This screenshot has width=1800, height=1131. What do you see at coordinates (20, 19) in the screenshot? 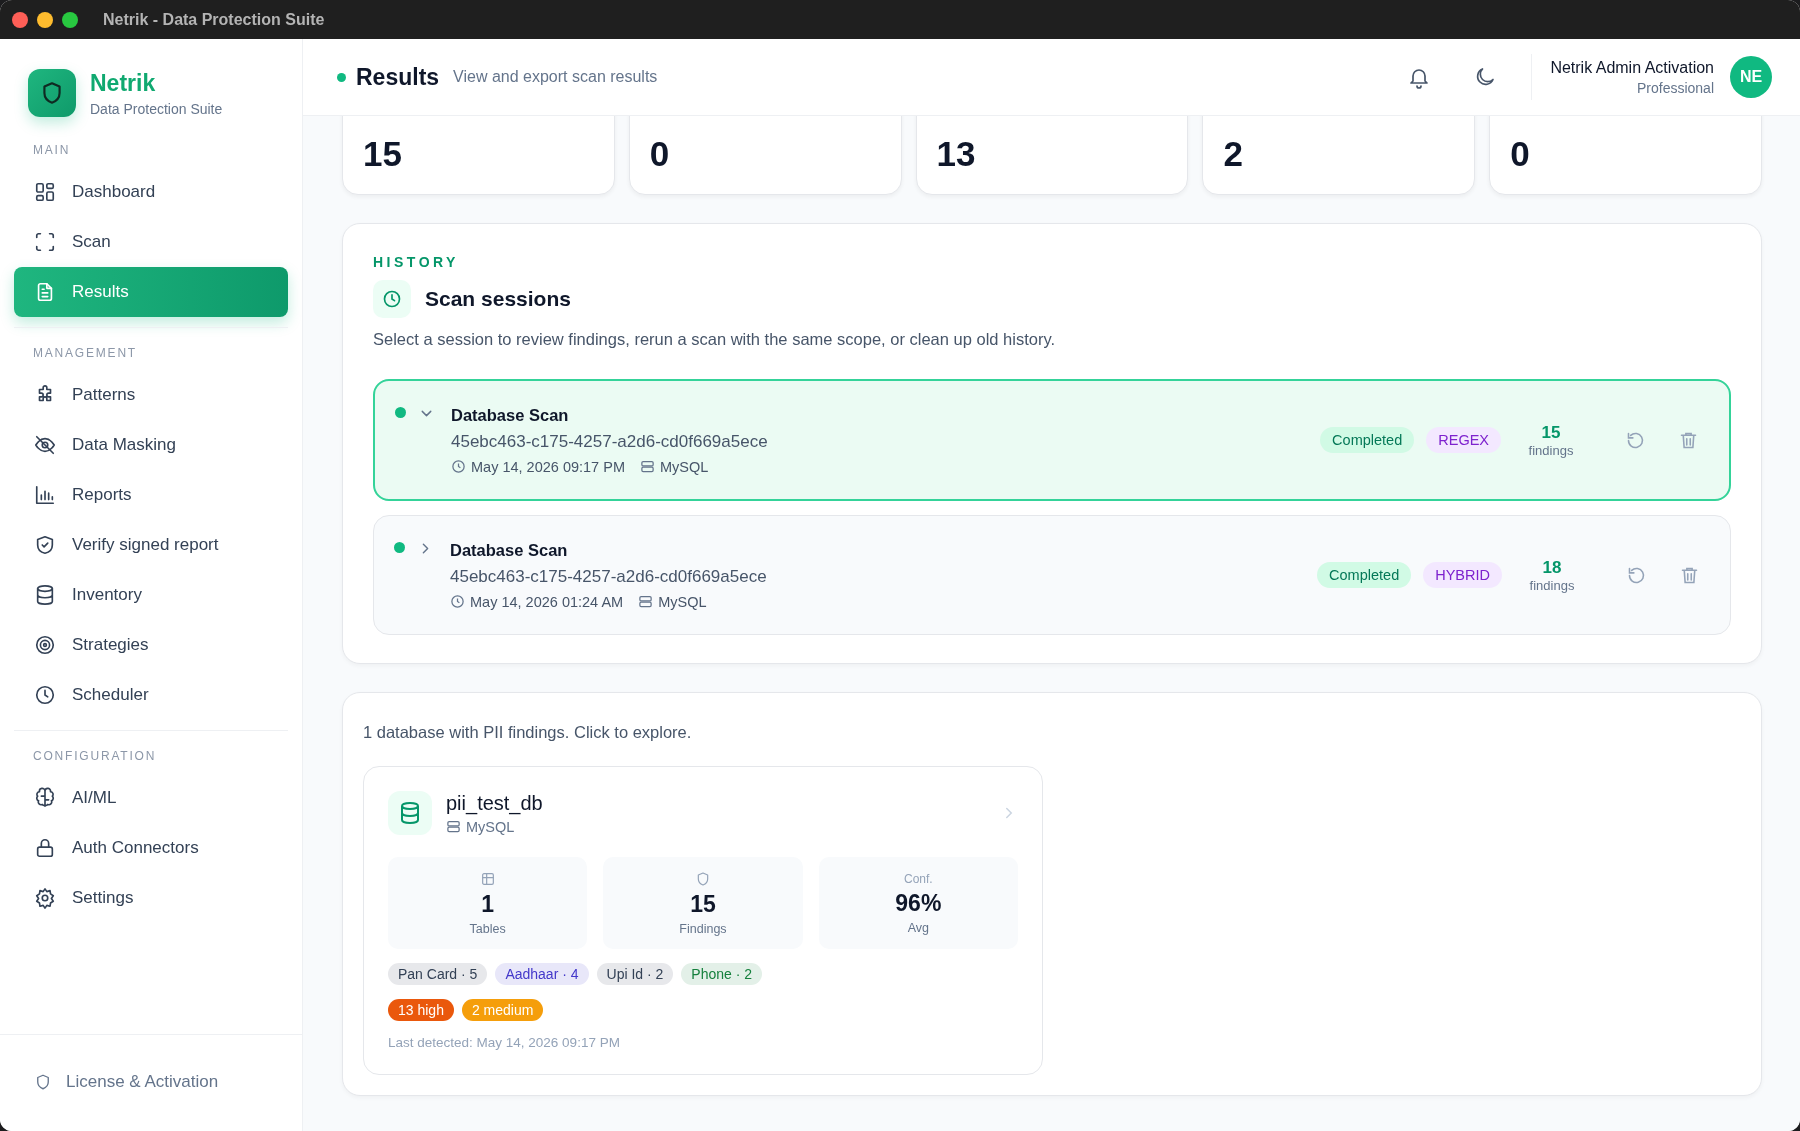
I see `close-window-button` at bounding box center [20, 19].